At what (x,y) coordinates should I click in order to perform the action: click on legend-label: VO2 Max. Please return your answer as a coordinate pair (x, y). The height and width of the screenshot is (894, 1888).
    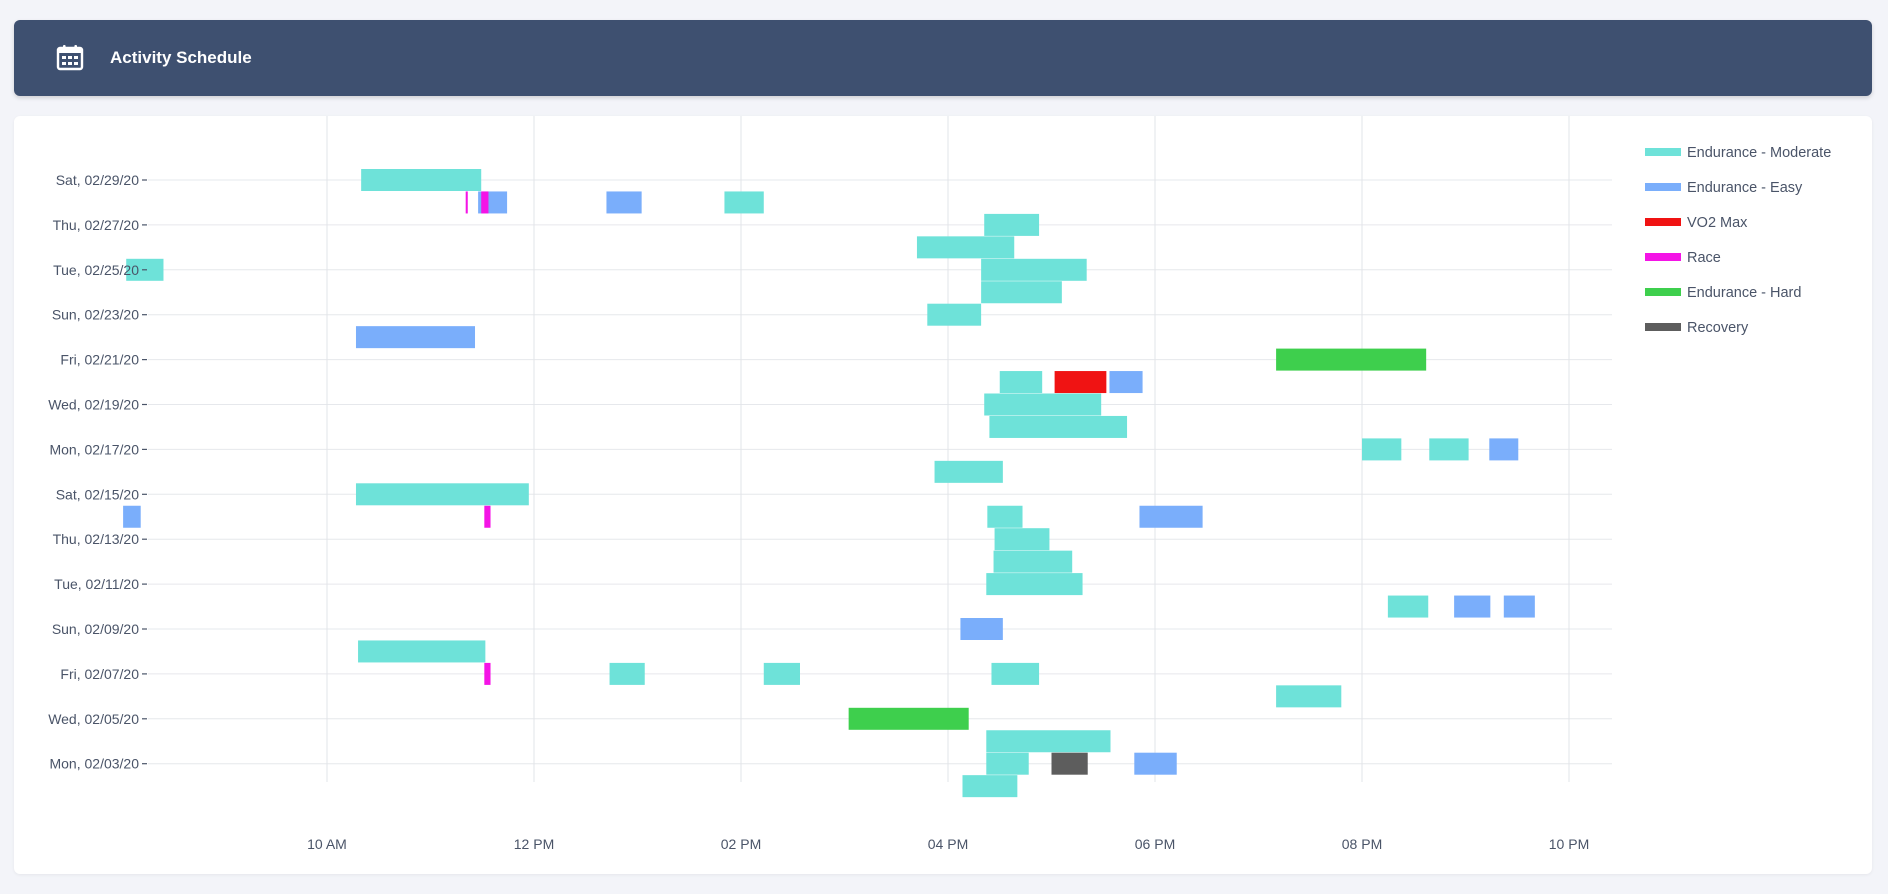
    Looking at the image, I should click on (1717, 223).